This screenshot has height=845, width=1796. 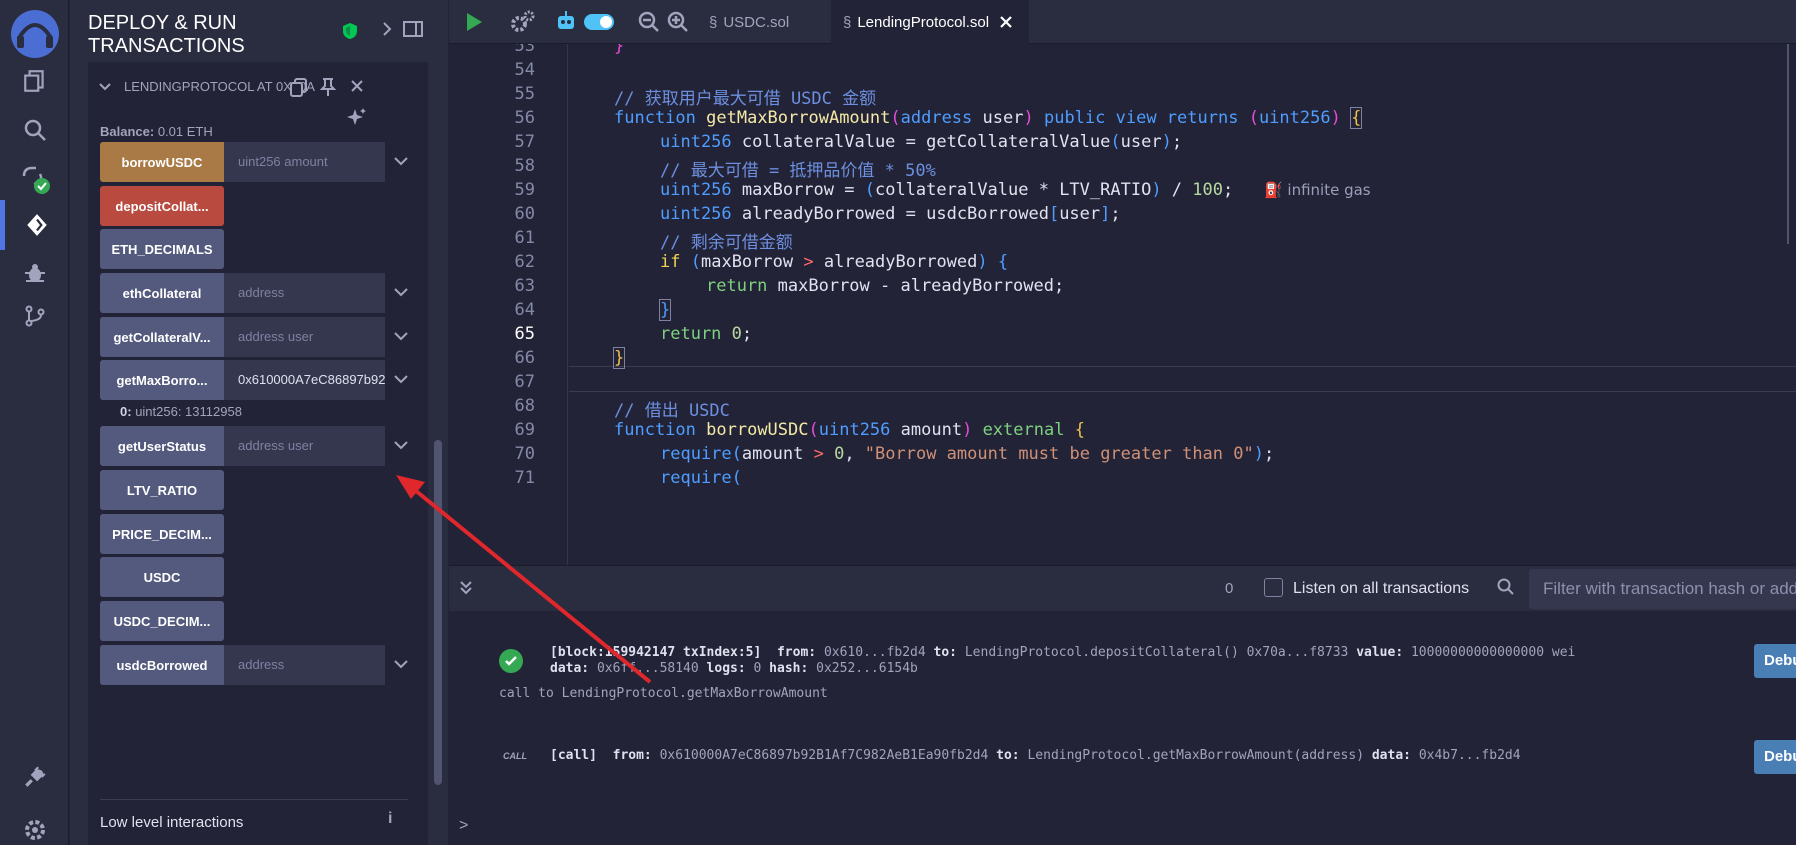 What do you see at coordinates (34, 179) in the screenshot?
I see `solidity-compiler-icon` at bounding box center [34, 179].